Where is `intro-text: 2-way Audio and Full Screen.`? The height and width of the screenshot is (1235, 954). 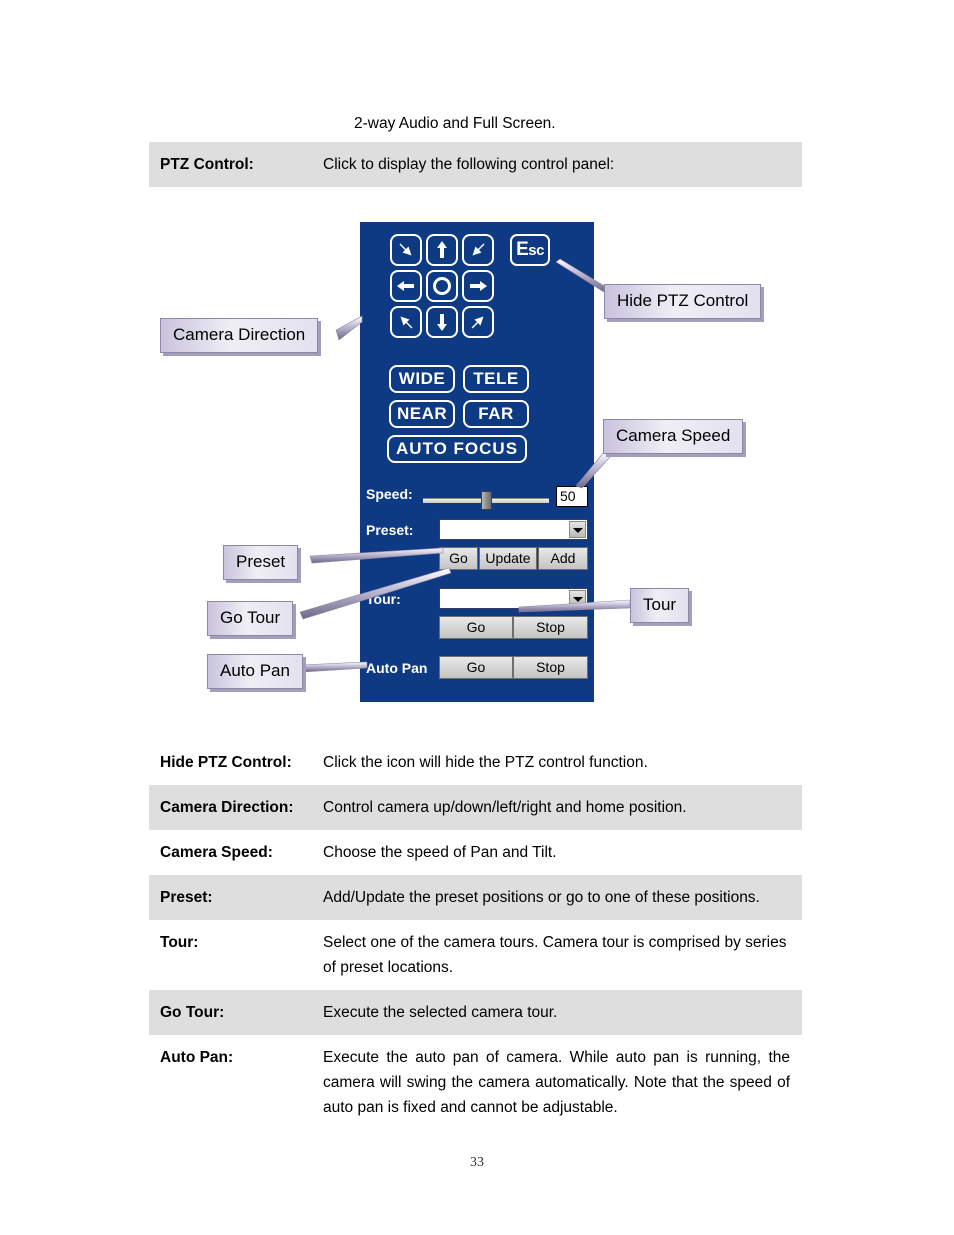
intro-text: 2-way Audio and Full Screen. is located at coordinates (455, 123).